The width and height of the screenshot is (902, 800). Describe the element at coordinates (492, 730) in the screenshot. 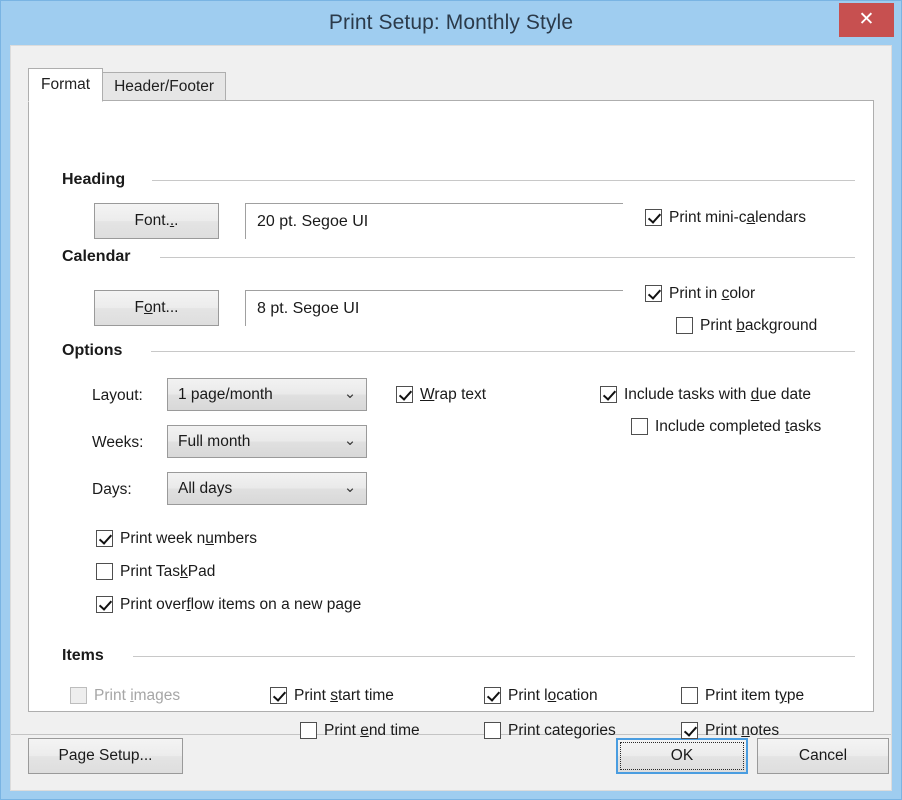

I see `checkbox-box-print-categories` at that location.